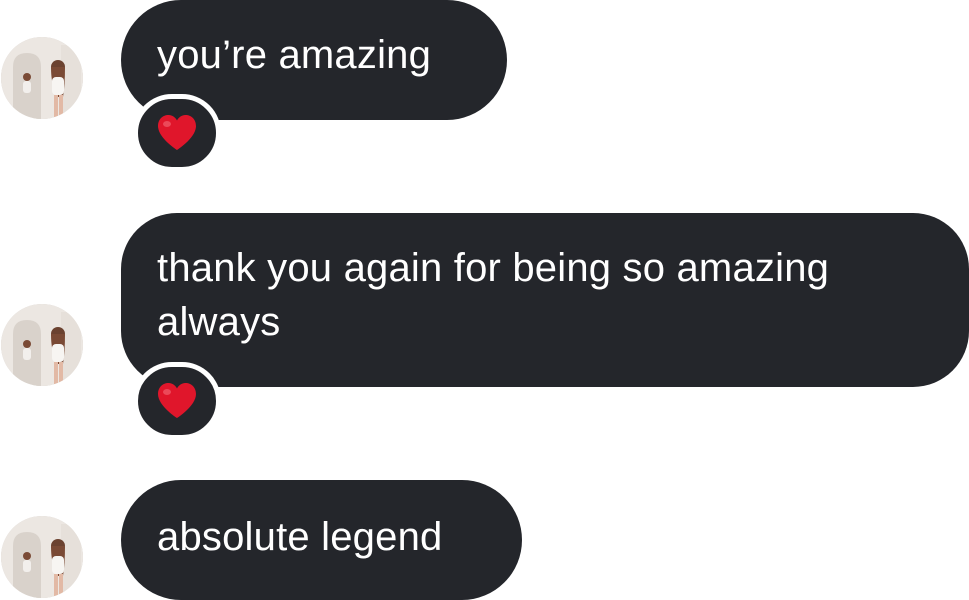 The image size is (969, 600). Describe the element at coordinates (300, 537) in the screenshot. I see `message-text: absolute legend` at that location.